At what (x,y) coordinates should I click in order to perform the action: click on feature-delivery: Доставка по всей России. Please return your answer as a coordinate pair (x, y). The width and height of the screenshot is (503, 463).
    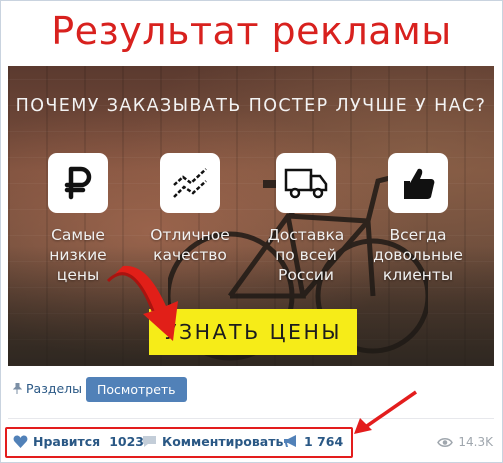
    Looking at the image, I should click on (306, 219).